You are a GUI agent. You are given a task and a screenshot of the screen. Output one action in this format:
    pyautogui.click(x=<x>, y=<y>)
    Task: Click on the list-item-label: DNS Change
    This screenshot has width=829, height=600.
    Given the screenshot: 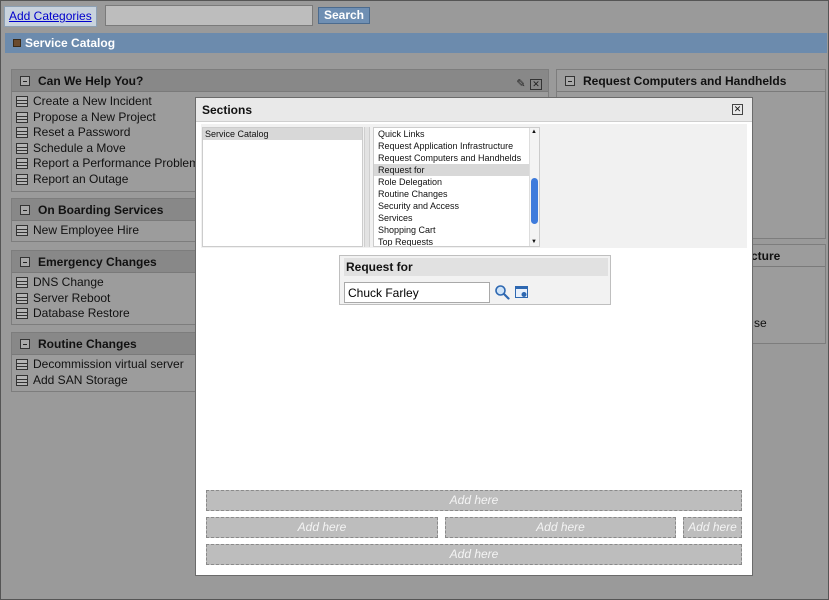 What is the action you would take?
    pyautogui.click(x=68, y=282)
    